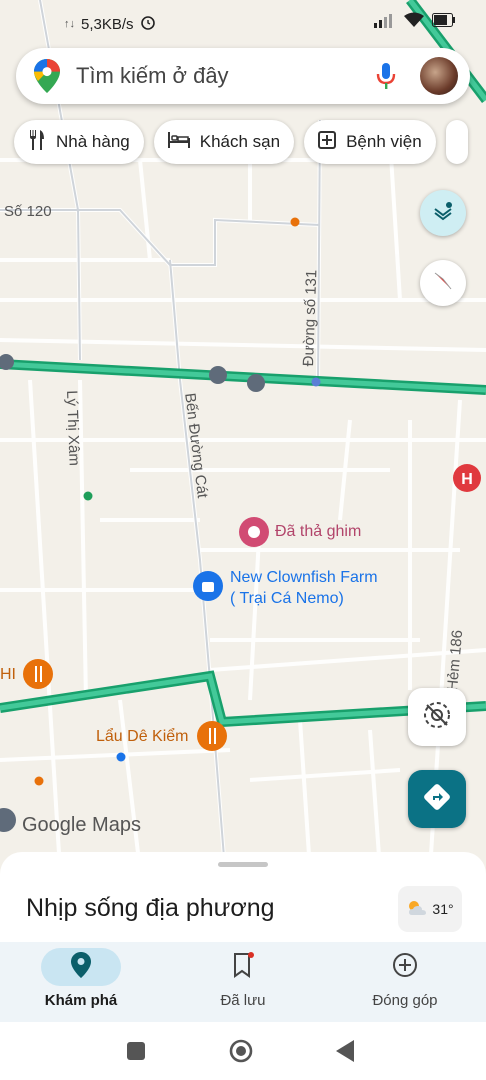 This screenshot has height=1080, width=486. Describe the element at coordinates (88, 496) in the screenshot. I see `poi-dot-green` at that location.